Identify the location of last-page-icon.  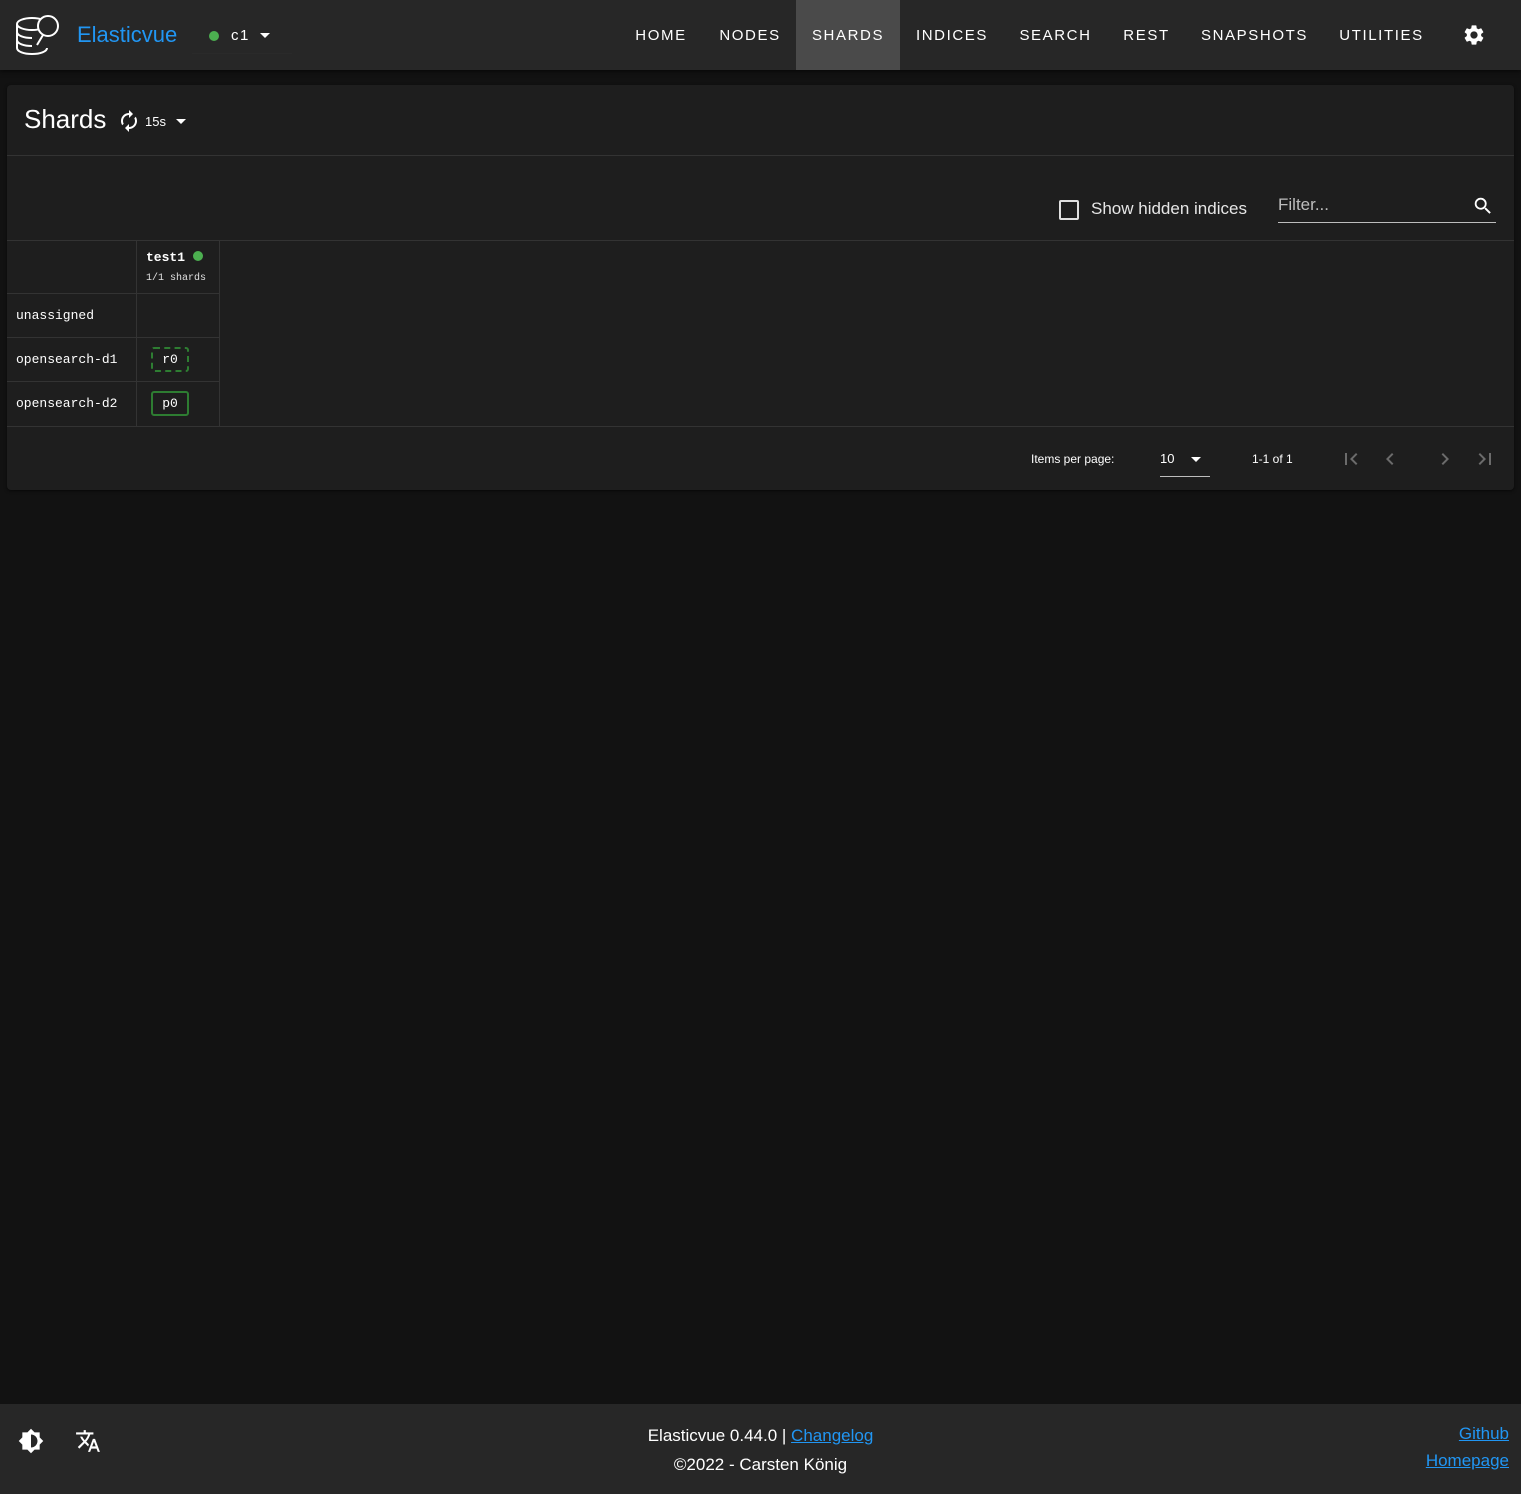
(1485, 459).